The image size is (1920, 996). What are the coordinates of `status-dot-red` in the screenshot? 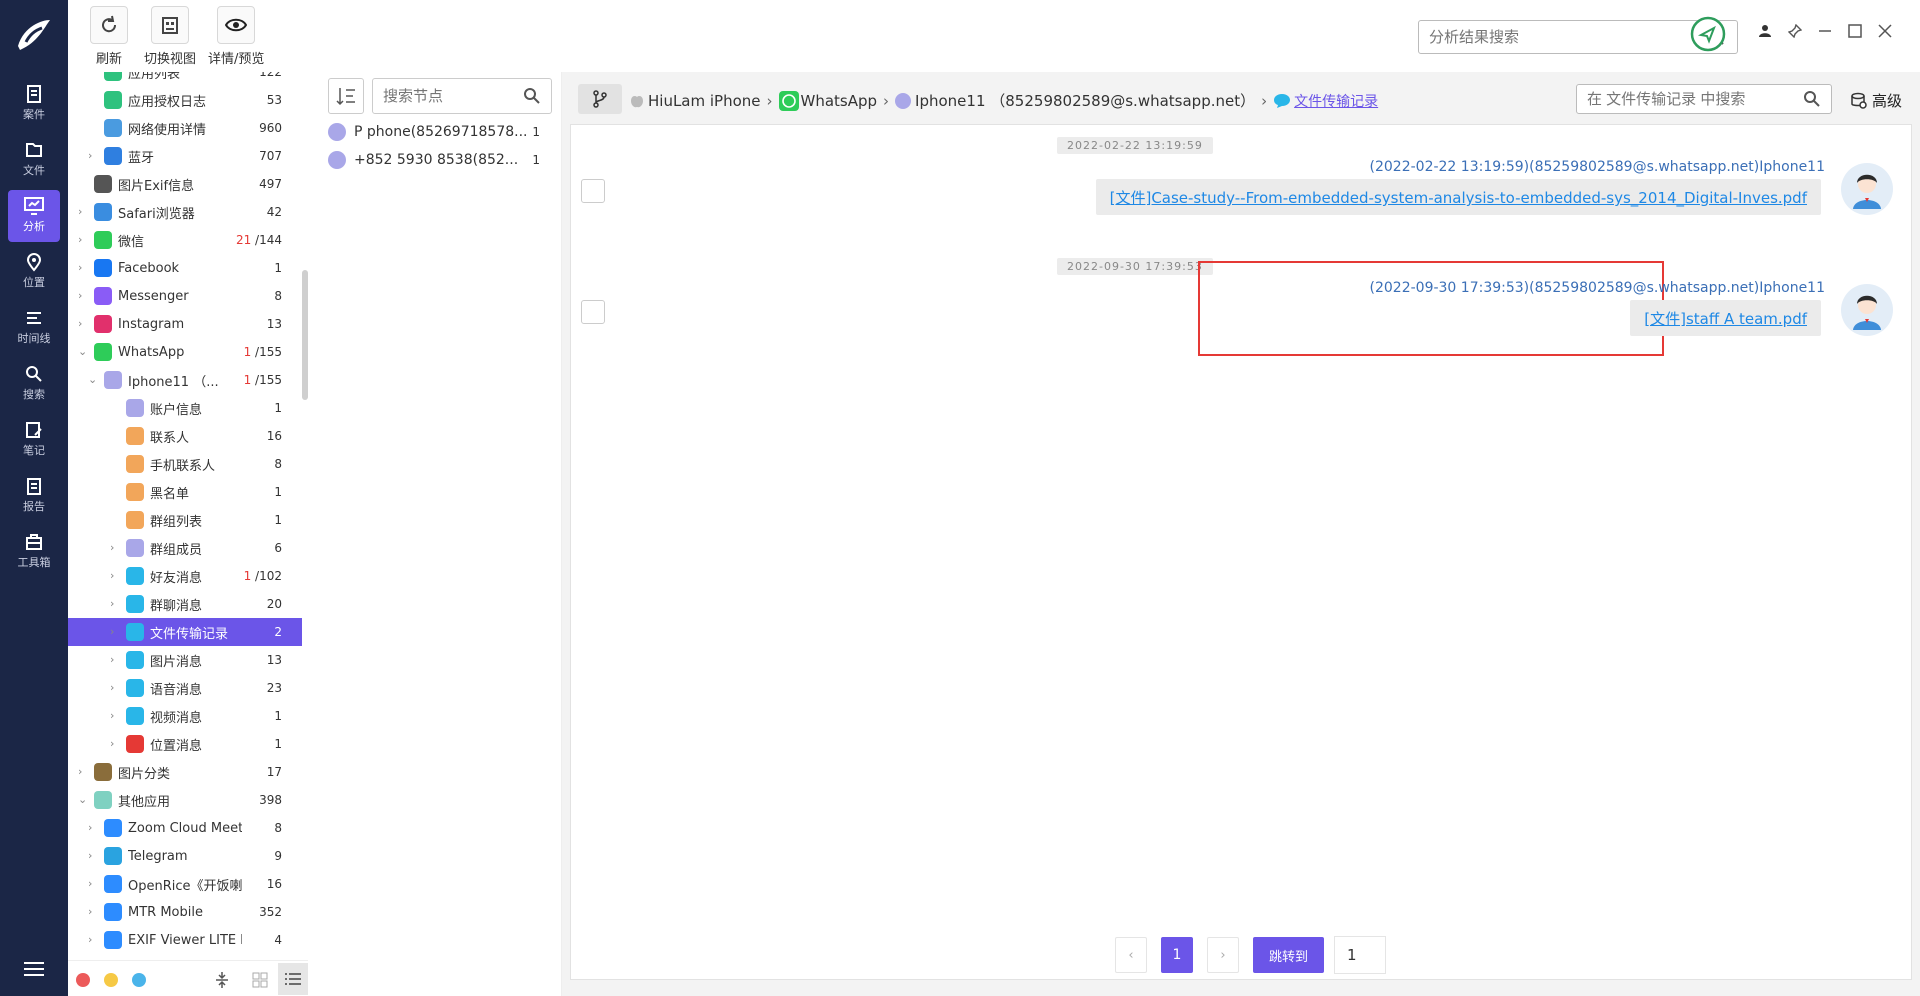 It's located at (83, 980).